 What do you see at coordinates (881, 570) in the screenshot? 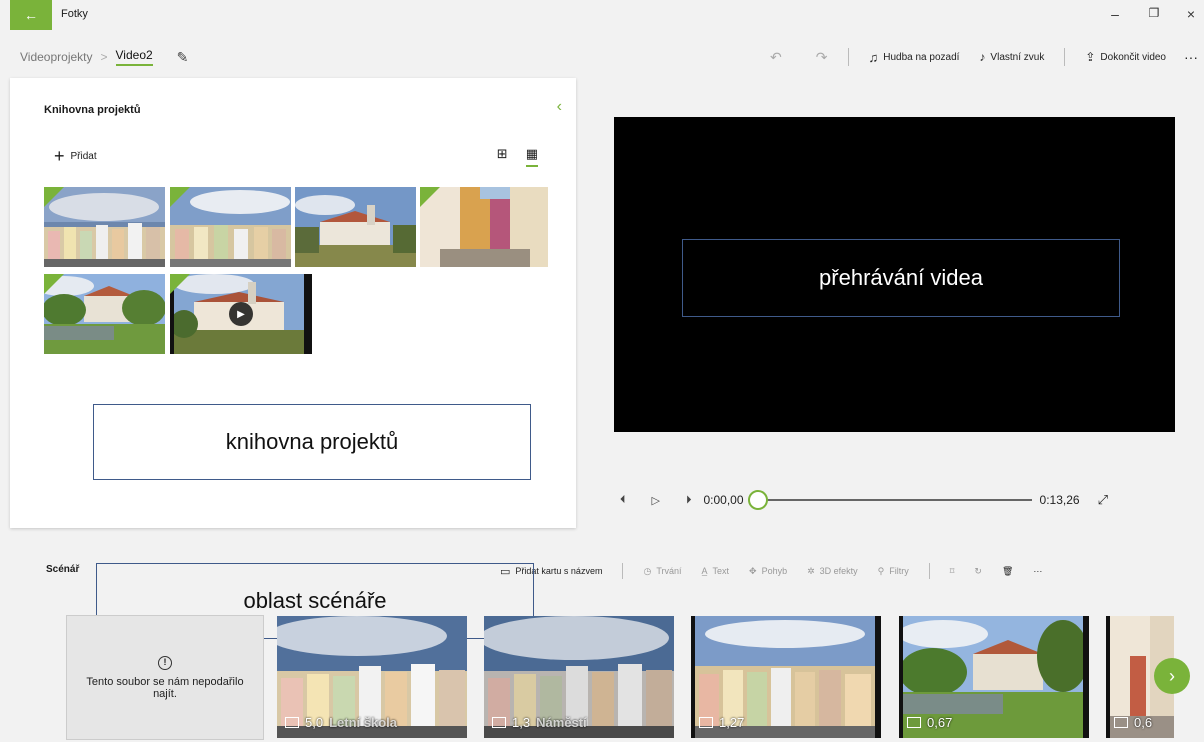
I see `filter-icon: ⚲` at bounding box center [881, 570].